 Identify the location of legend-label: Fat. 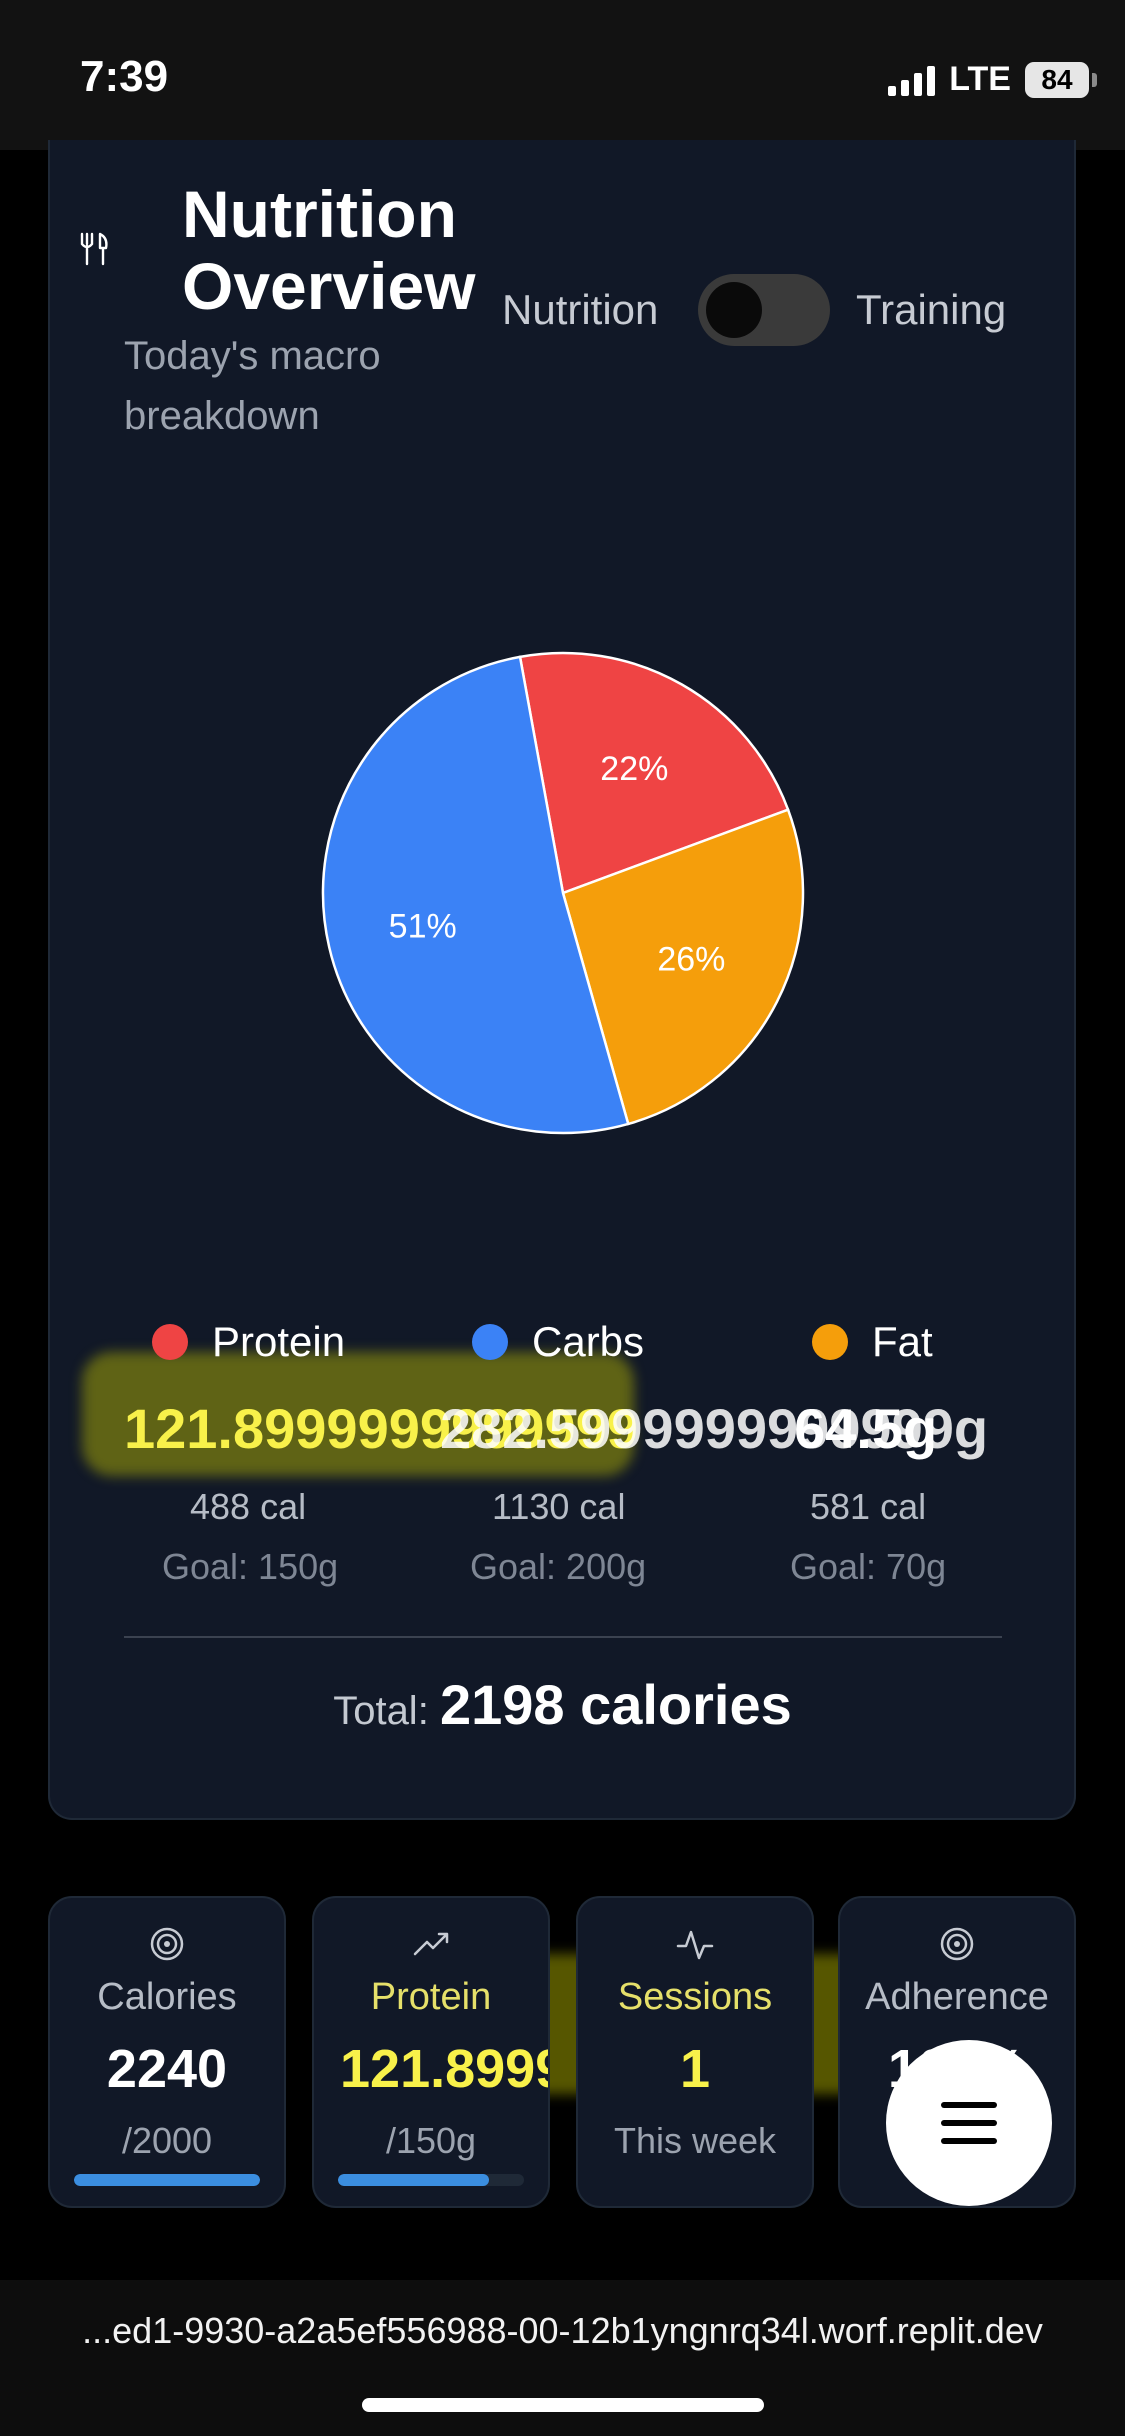
(902, 1341).